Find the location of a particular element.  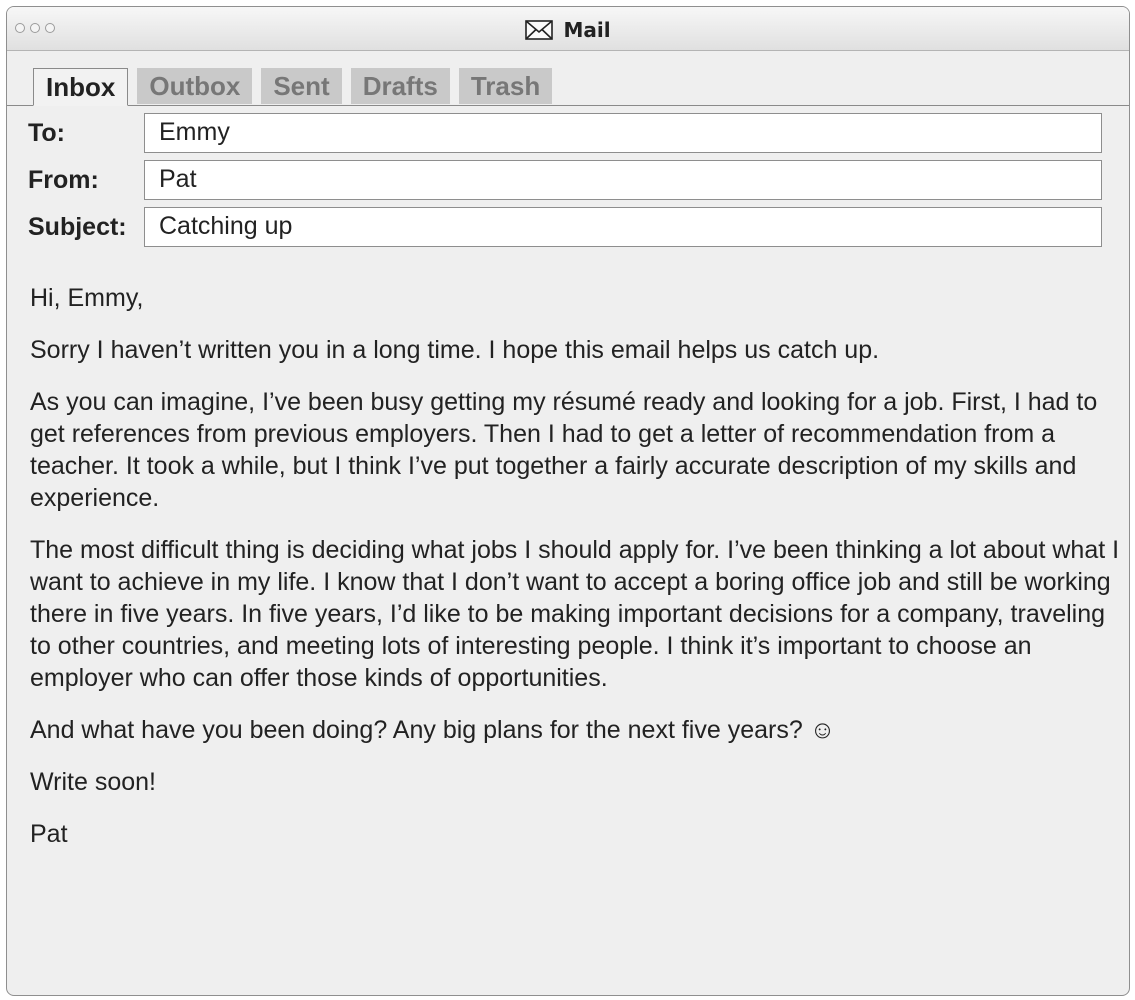

message-signature: Pat is located at coordinates (49, 834).